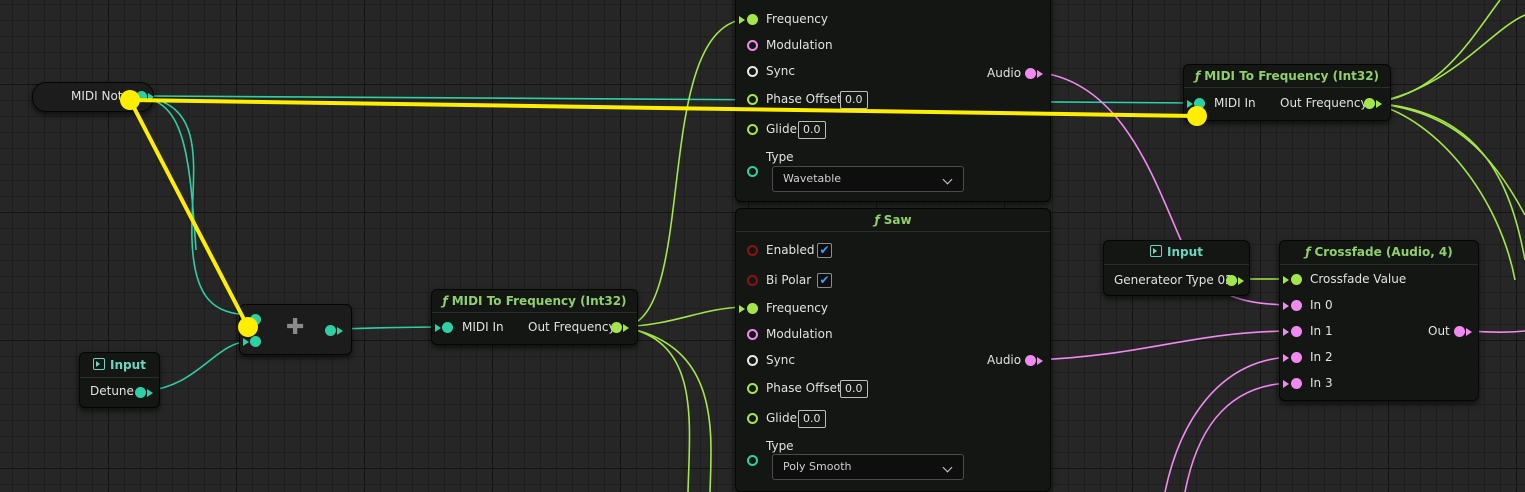 This screenshot has width=1525, height=492. Describe the element at coordinates (752, 129) in the screenshot. I see `osc-glide-pin` at that location.